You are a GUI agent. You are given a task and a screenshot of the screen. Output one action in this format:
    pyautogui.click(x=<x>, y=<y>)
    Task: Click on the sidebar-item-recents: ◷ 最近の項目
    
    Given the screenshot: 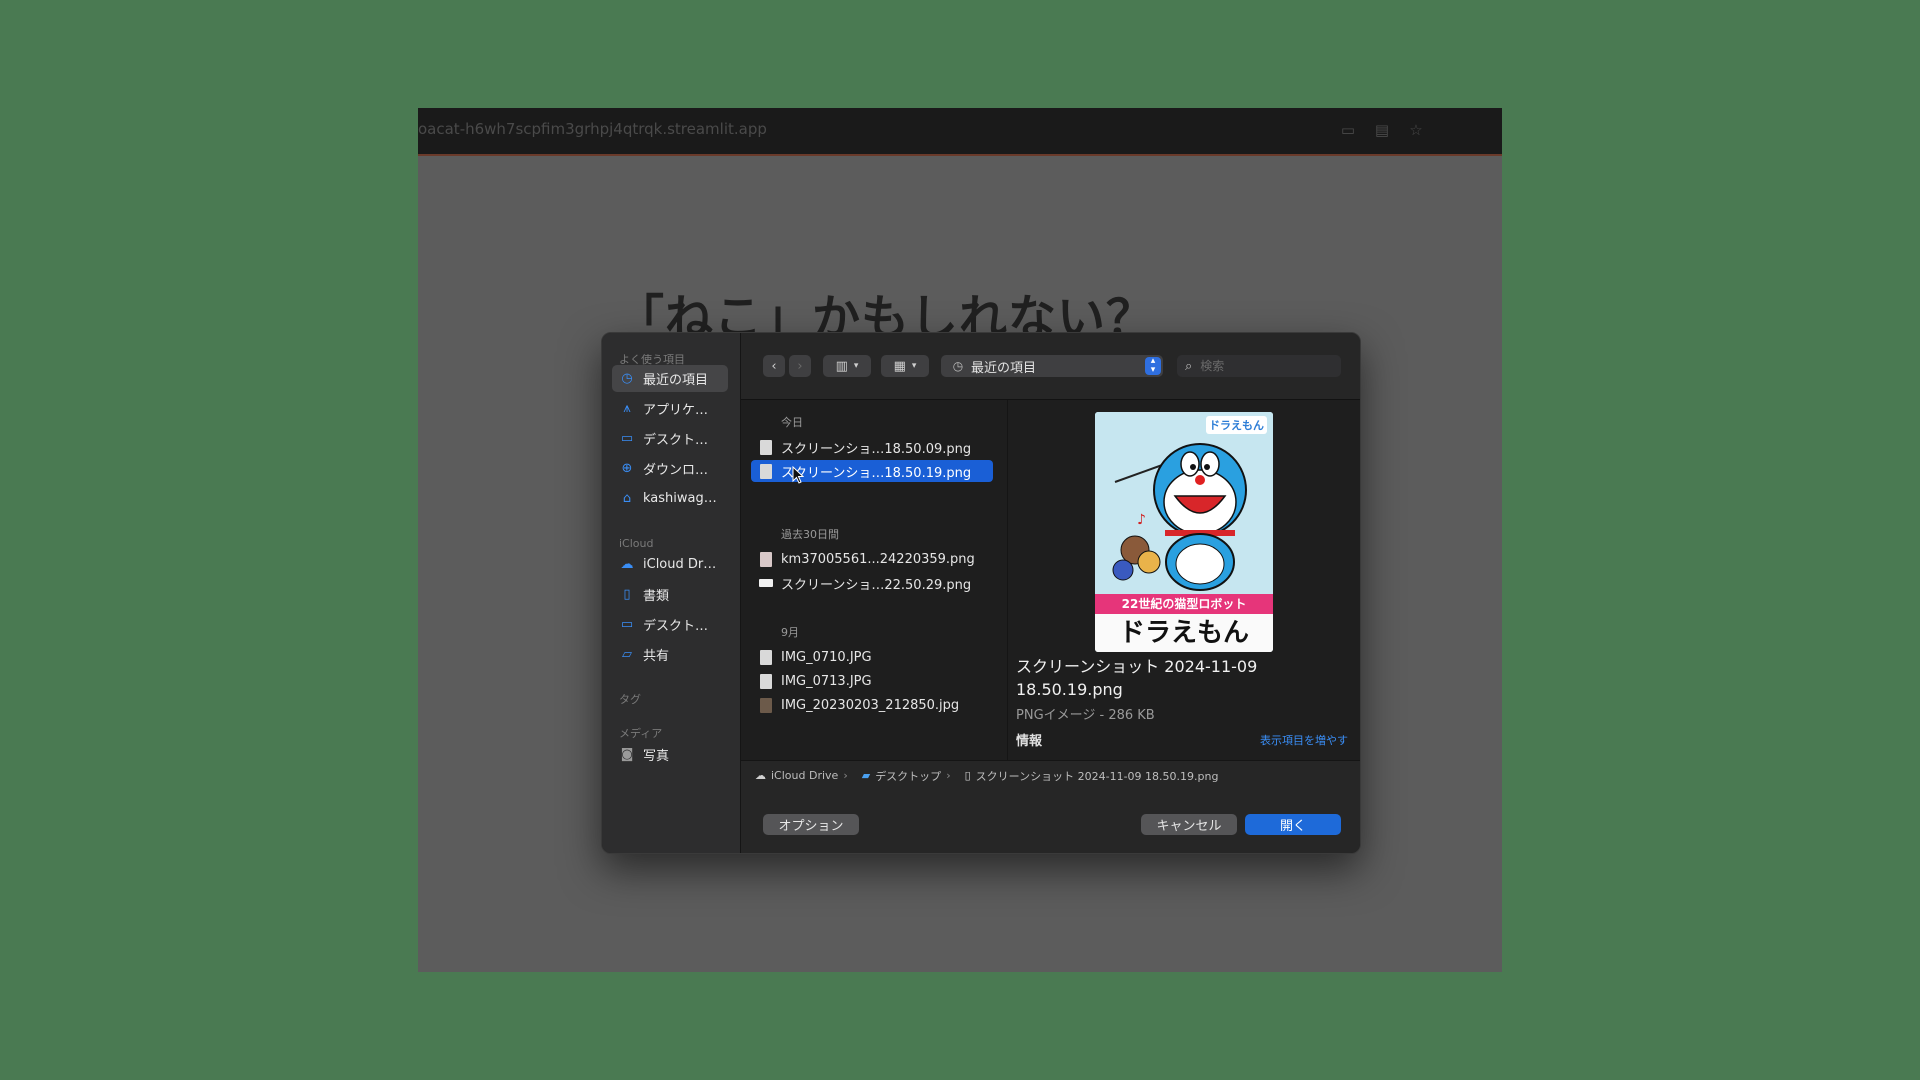 What is the action you would take?
    pyautogui.click(x=670, y=378)
    